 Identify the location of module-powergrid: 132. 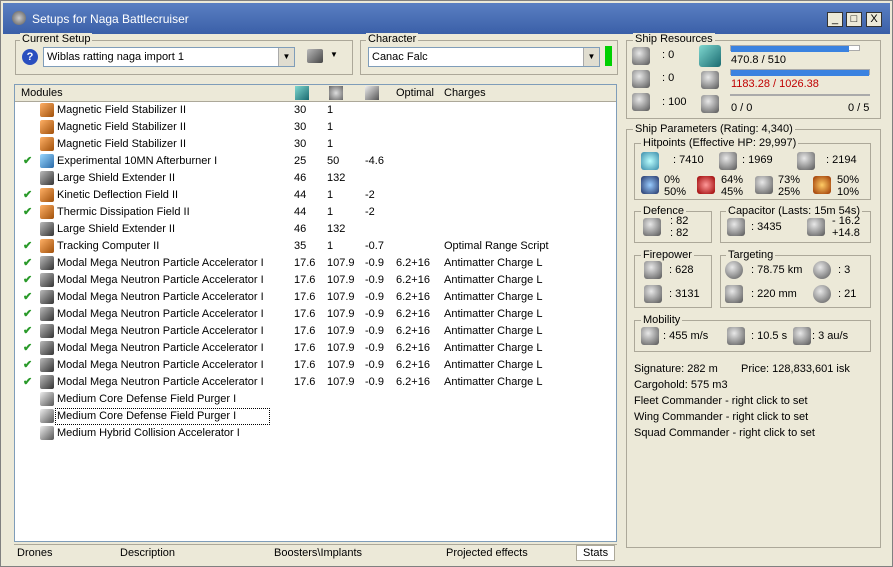
(336, 229).